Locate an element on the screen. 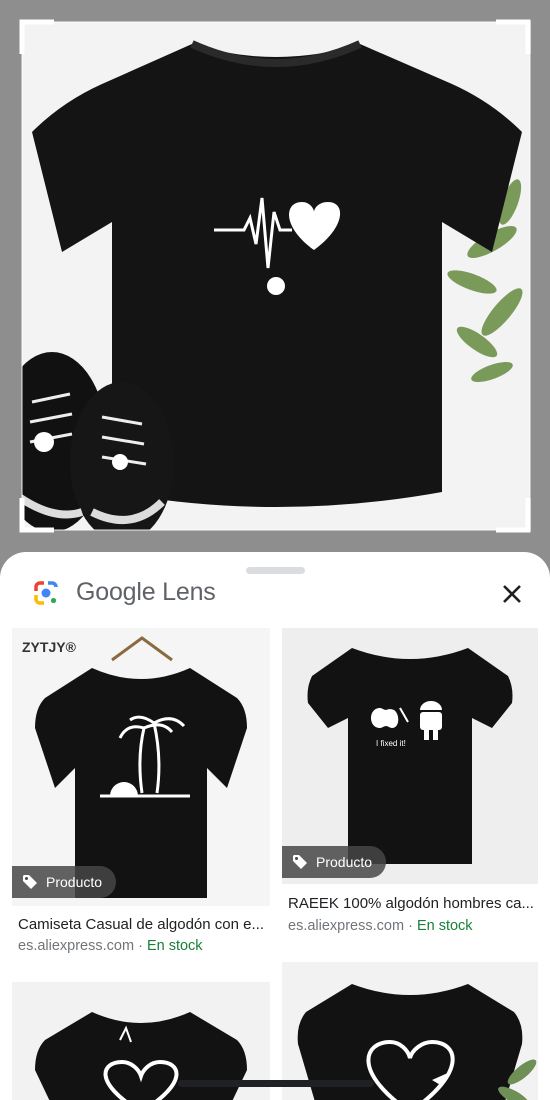 This screenshot has height=1100, width=550. apple-print is located at coordinates (385, 718).